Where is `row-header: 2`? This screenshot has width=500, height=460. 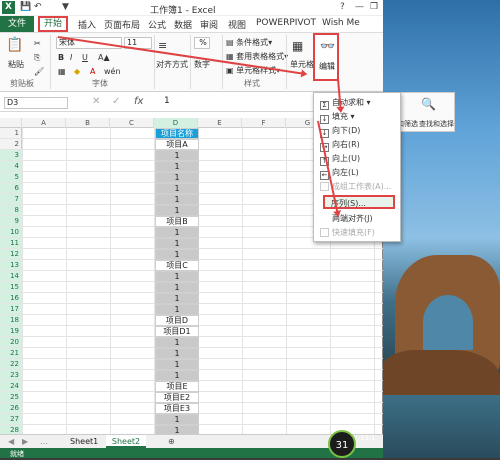 row-header: 2 is located at coordinates (11, 144).